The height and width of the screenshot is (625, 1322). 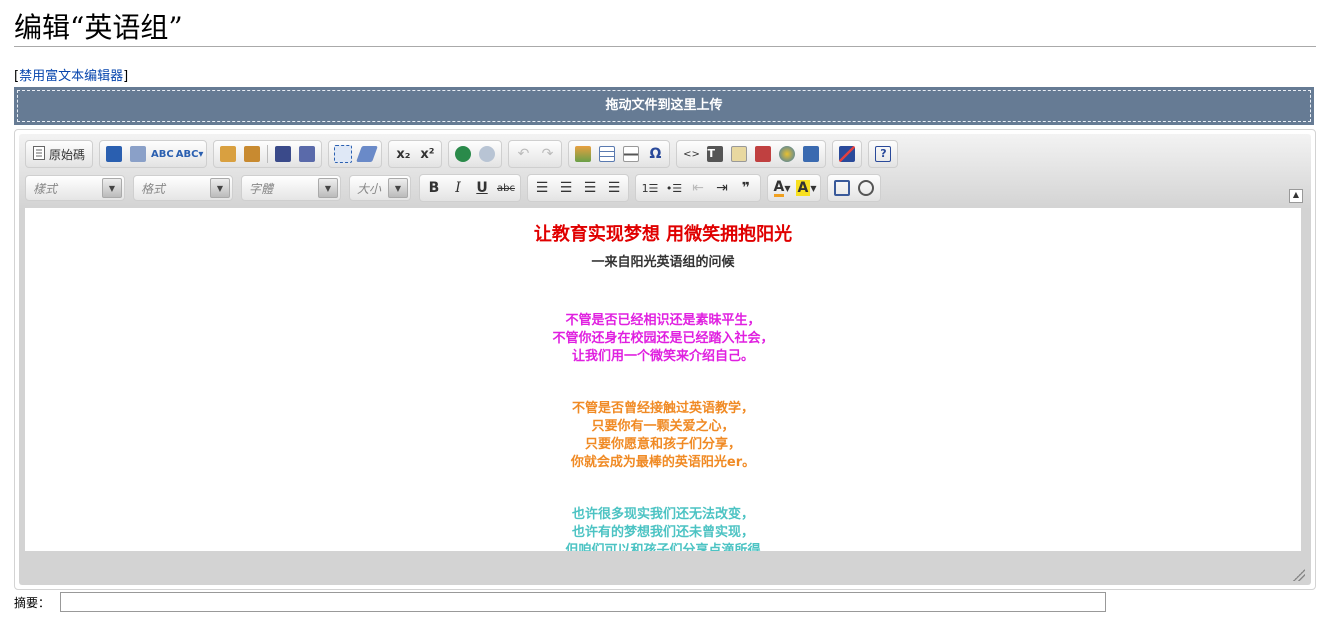 I want to click on disable-rich-text-editor-link: 禁用富文本编辑器, so click(x=71, y=76).